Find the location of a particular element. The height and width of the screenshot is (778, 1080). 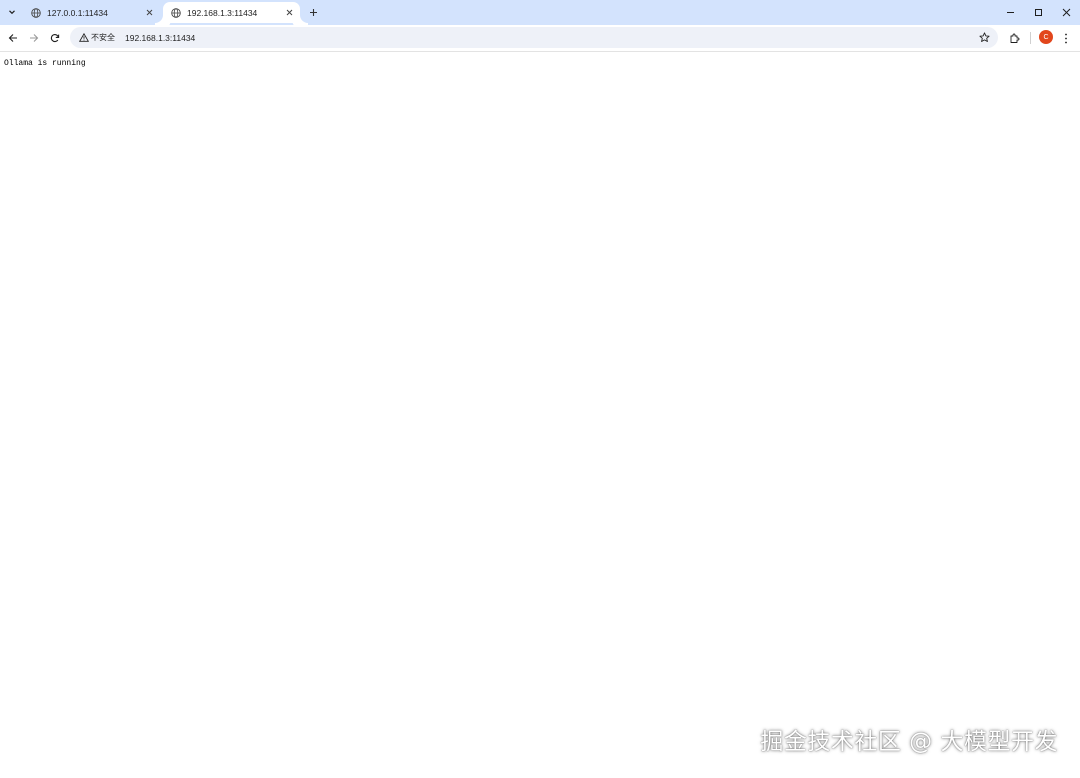

close-window-button is located at coordinates (1066, 12).